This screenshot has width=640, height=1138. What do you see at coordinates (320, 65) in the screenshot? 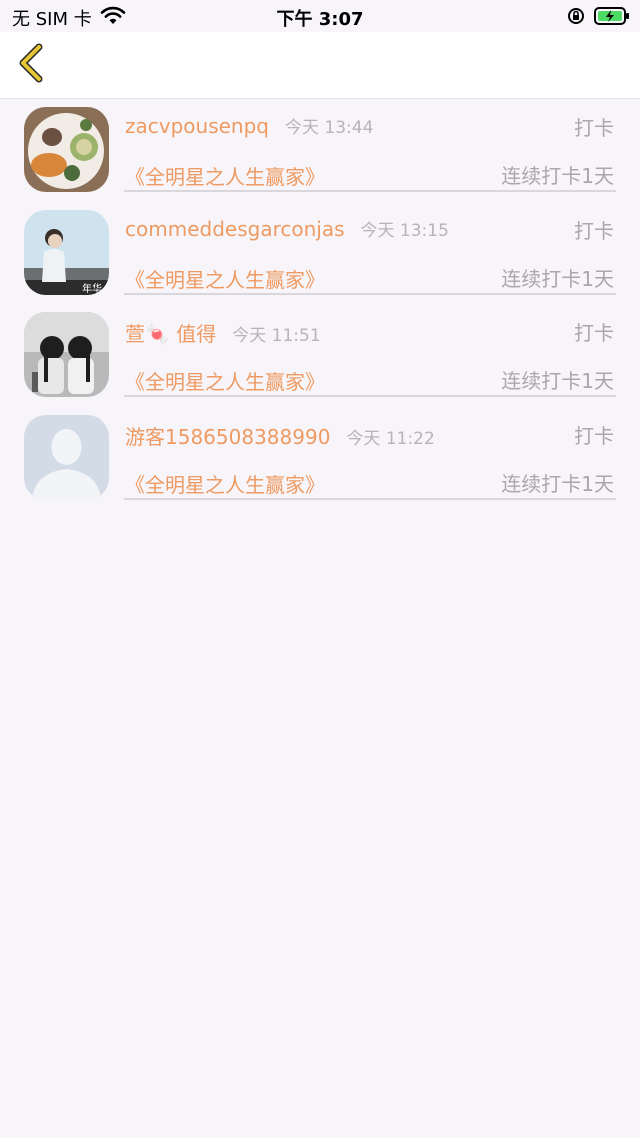
I see `nav-bar` at bounding box center [320, 65].